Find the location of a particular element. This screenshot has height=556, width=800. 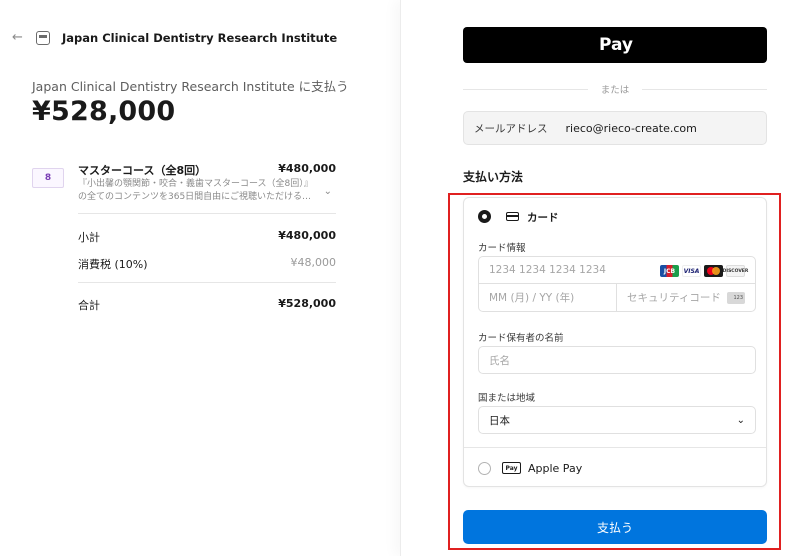

payment-method-title: 支払い方法 is located at coordinates (493, 177).